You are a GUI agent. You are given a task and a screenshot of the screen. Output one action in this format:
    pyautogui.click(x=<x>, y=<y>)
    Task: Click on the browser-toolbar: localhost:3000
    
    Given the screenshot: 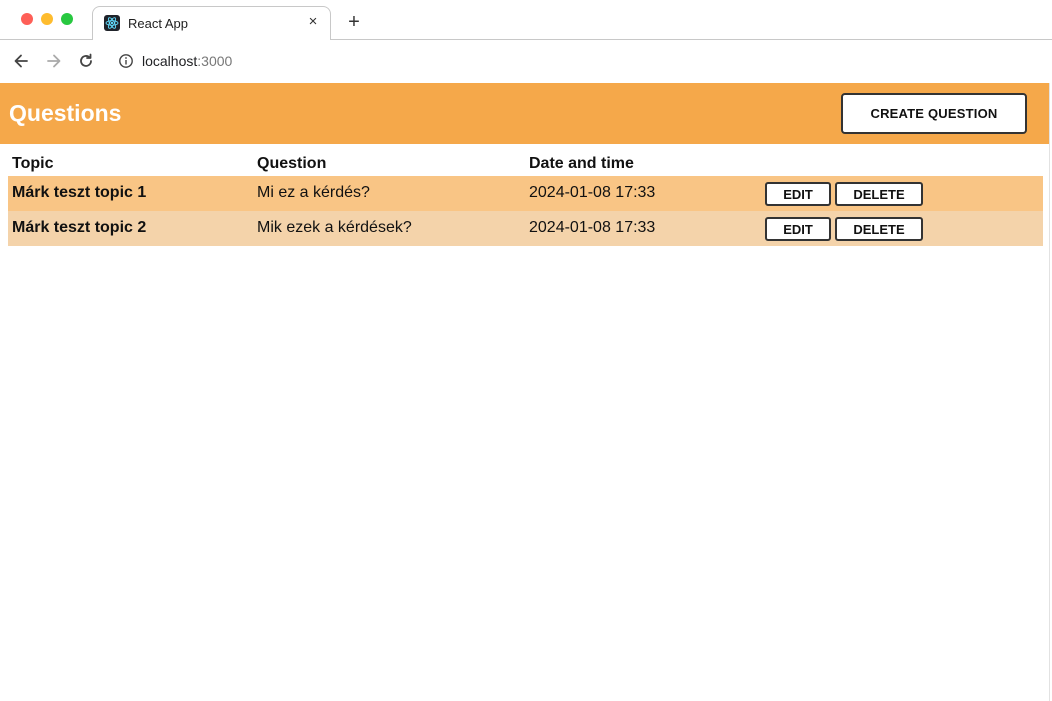 What is the action you would take?
    pyautogui.click(x=526, y=61)
    